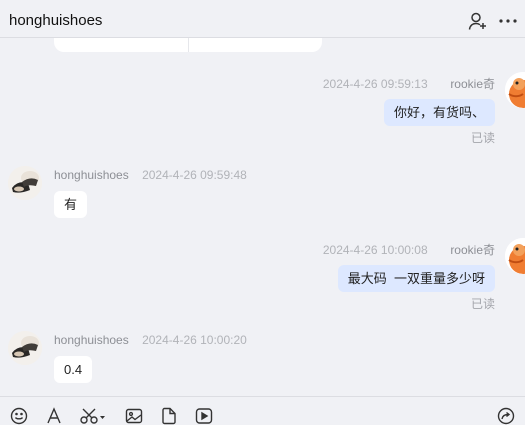 This screenshot has width=525, height=425. What do you see at coordinates (194, 175) in the screenshot?
I see `message-time: 2024-4-26 09:59:48` at bounding box center [194, 175].